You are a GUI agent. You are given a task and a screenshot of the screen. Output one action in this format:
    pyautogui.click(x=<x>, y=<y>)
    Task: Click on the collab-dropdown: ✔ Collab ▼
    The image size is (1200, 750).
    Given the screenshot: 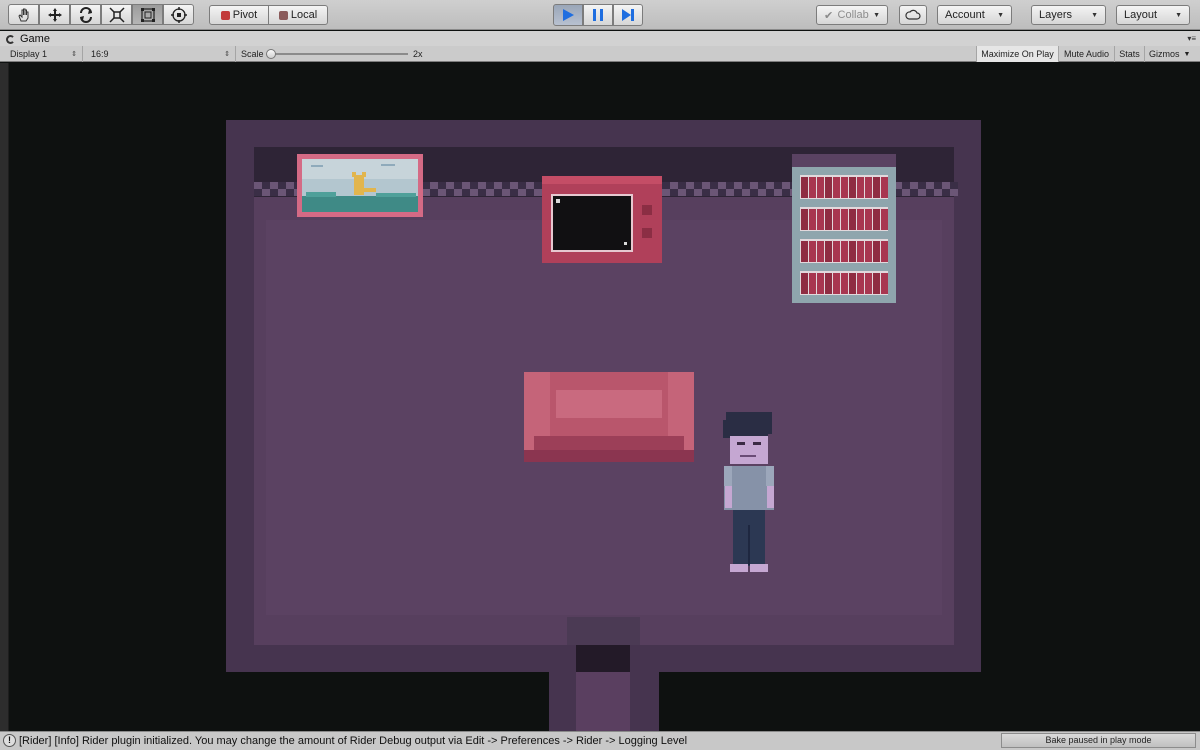 What is the action you would take?
    pyautogui.click(x=852, y=15)
    